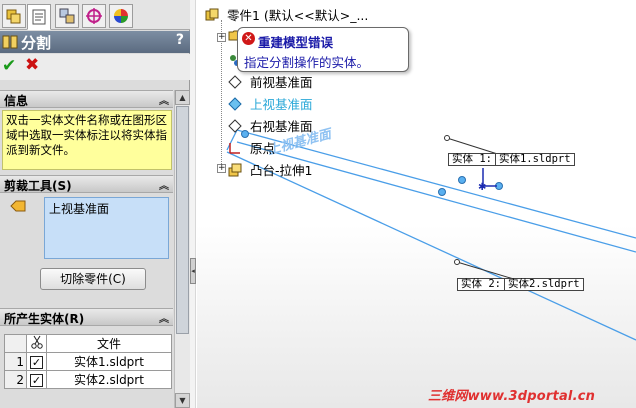 Image resolution: width=636 pixels, height=408 pixels. Describe the element at coordinates (109, 379) in the screenshot. I see `body-file-name: 实体2.sldprt` at that location.